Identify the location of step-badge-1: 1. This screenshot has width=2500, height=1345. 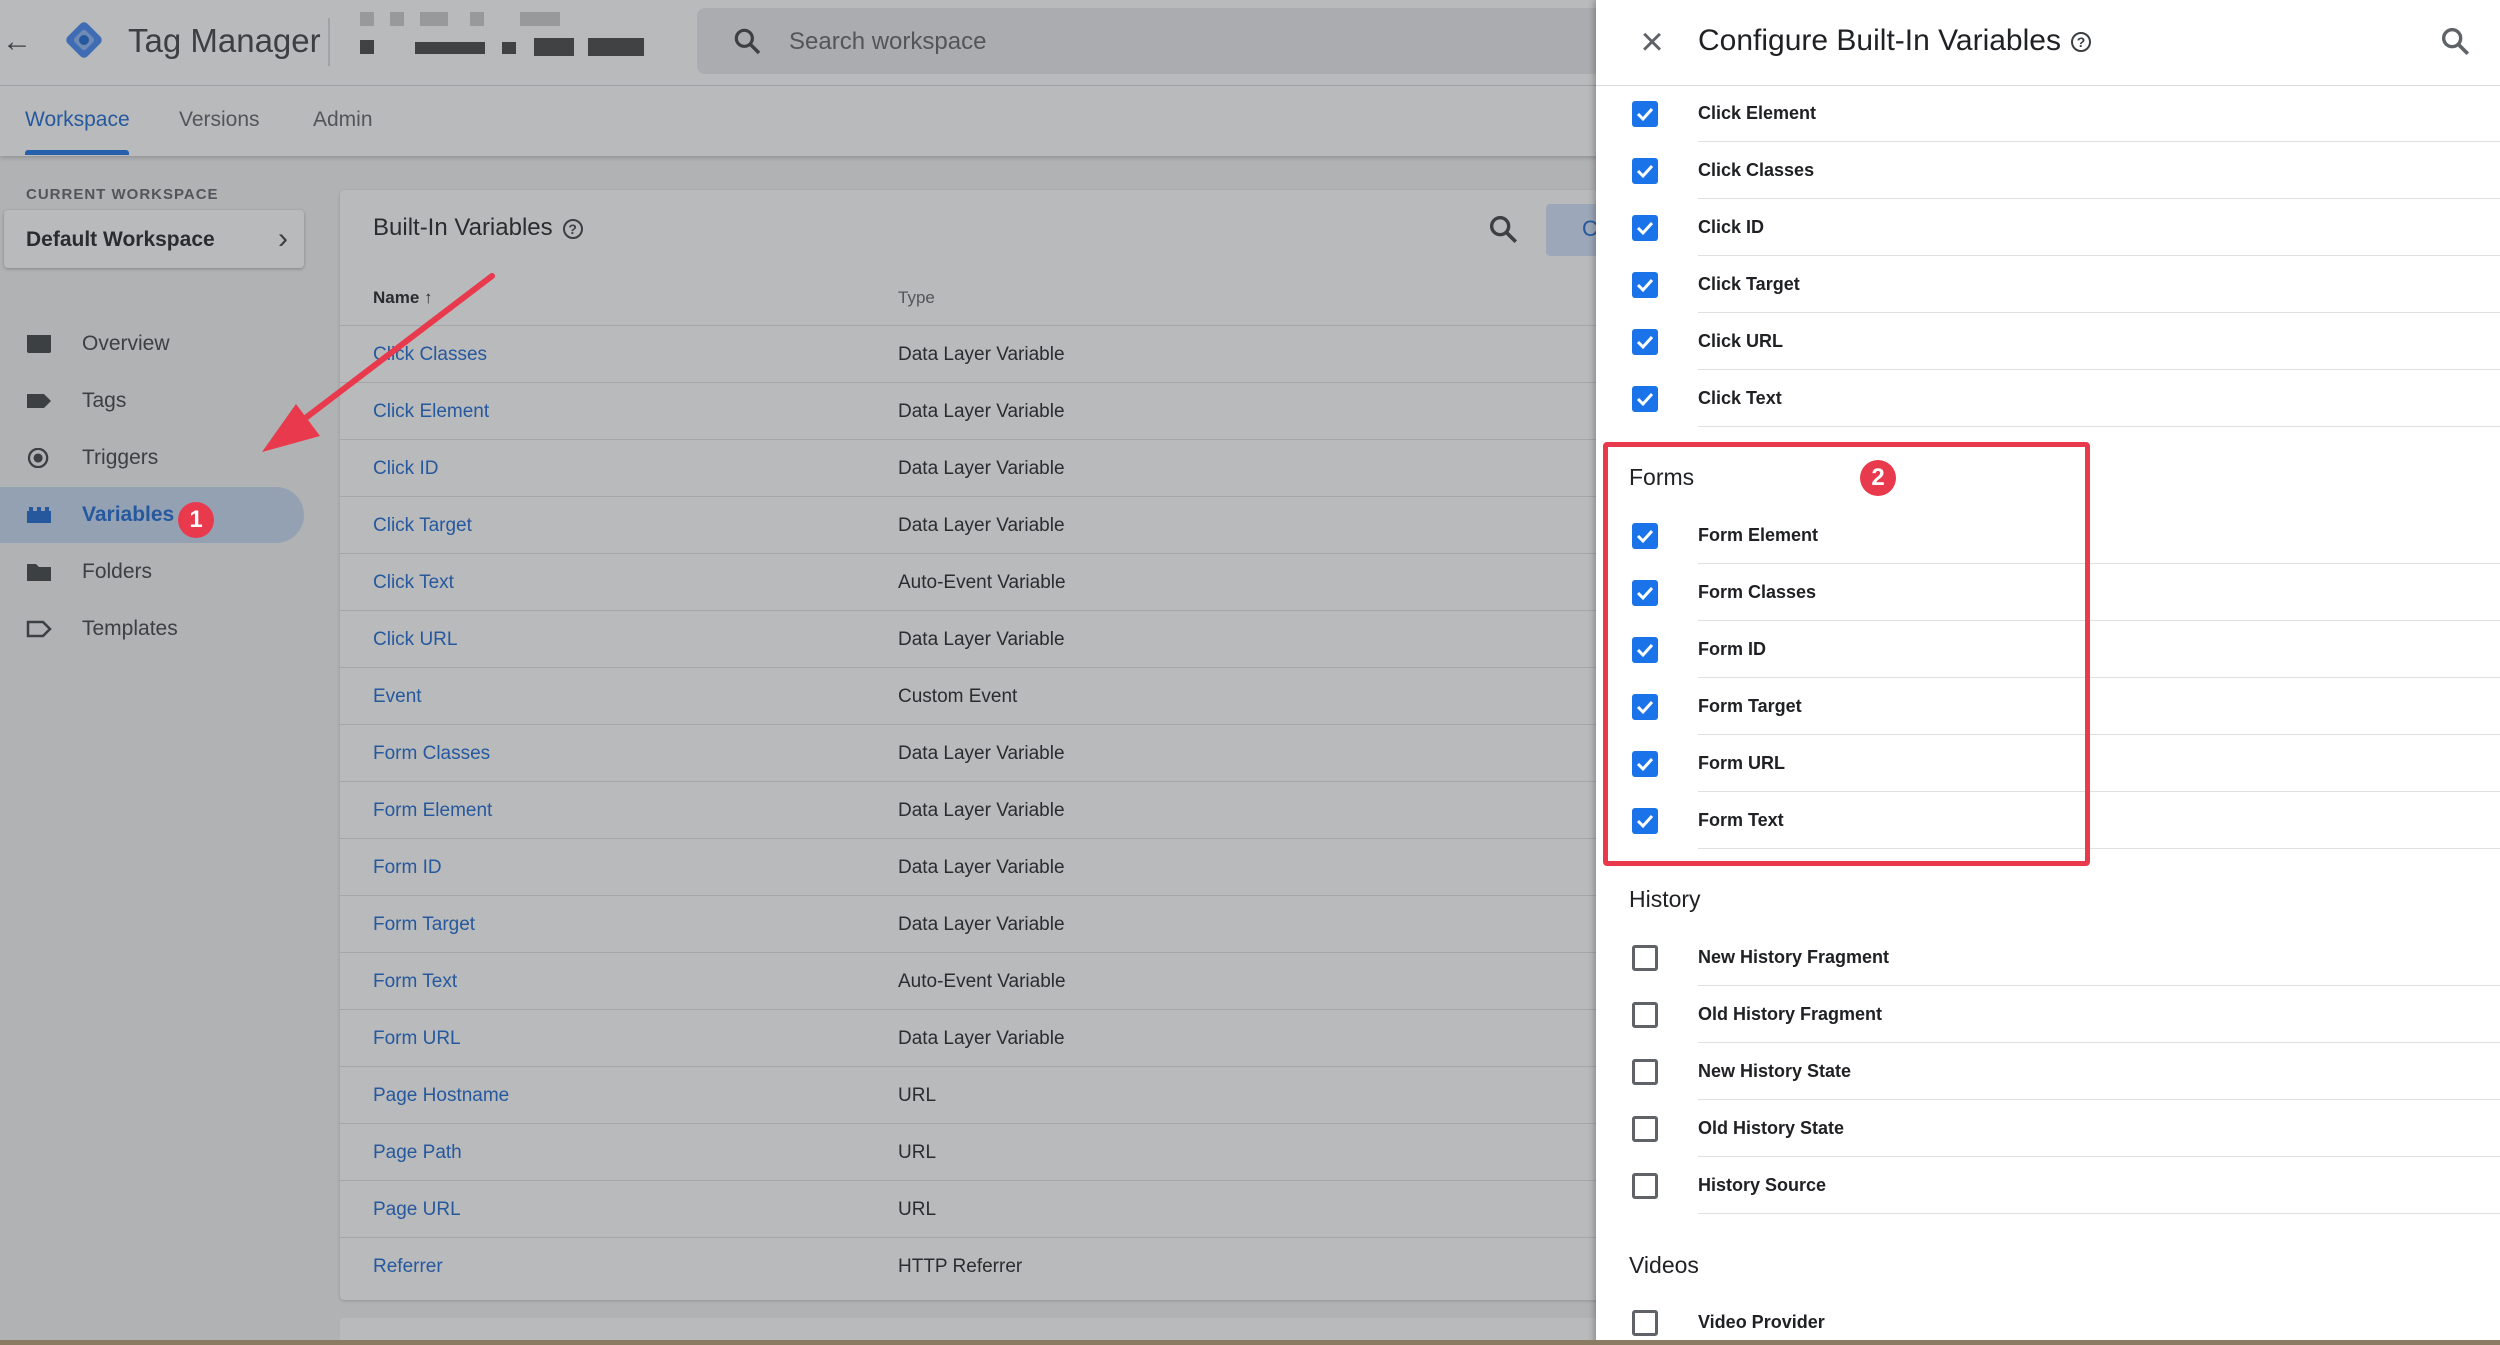
(196, 520).